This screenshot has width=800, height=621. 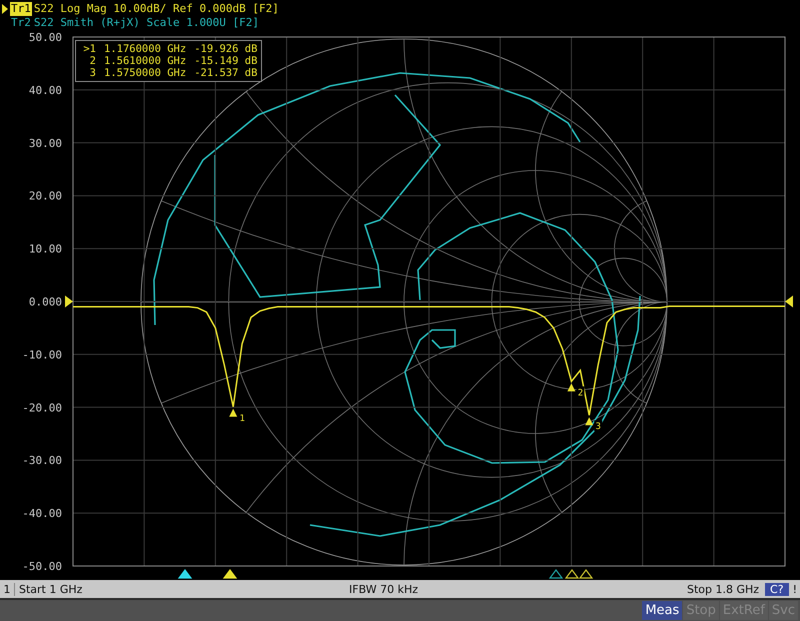 I want to click on y-axis-label: -10.00, so click(x=42, y=355).